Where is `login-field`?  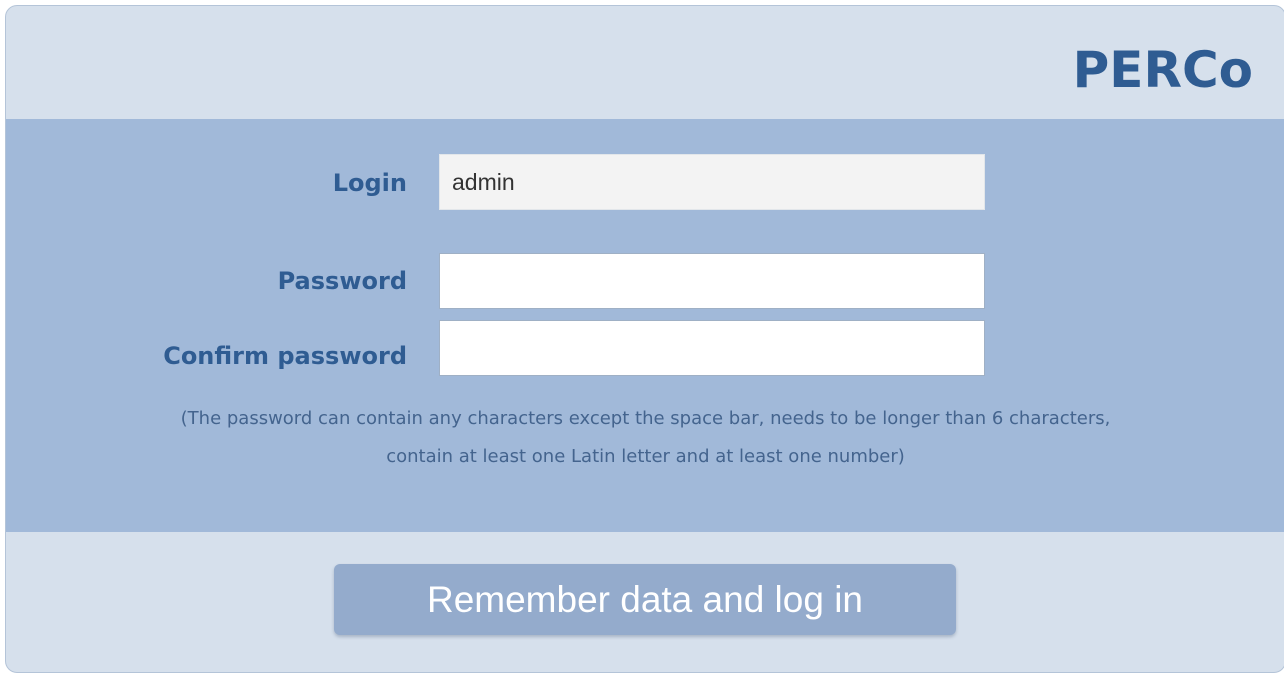 login-field is located at coordinates (712, 182).